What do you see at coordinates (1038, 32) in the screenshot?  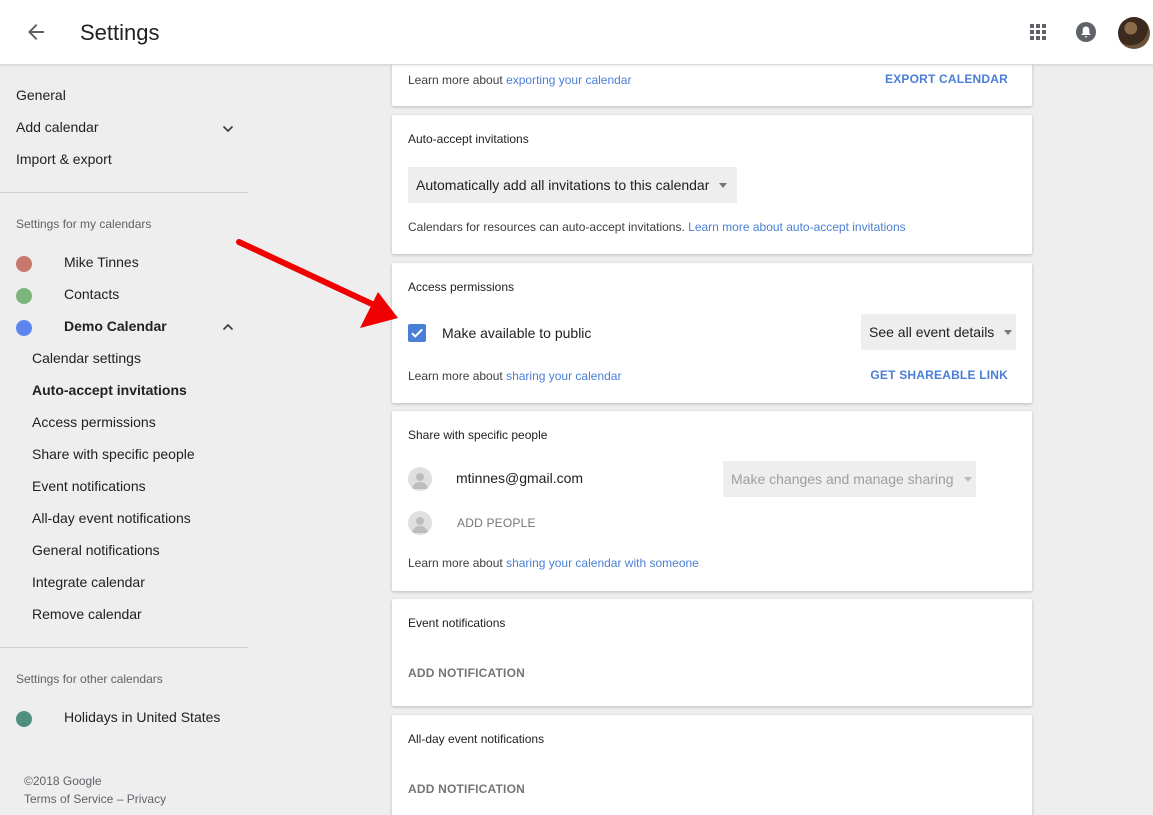 I see `apps-grid-icon` at bounding box center [1038, 32].